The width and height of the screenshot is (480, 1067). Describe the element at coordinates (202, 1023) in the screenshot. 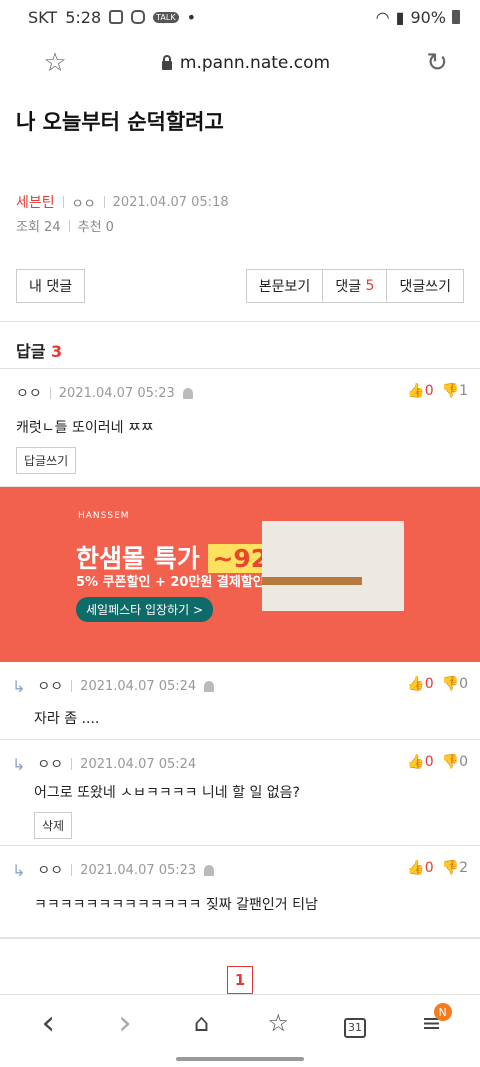

I see `home-icon: ⌂` at that location.